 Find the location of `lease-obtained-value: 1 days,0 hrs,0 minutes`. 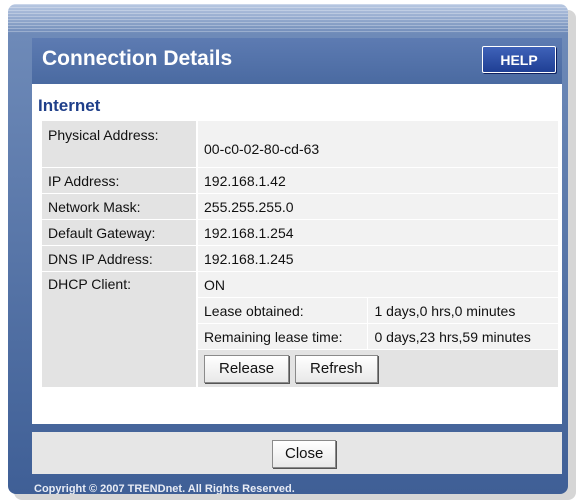

lease-obtained-value: 1 days,0 hrs,0 minutes is located at coordinates (463, 310).